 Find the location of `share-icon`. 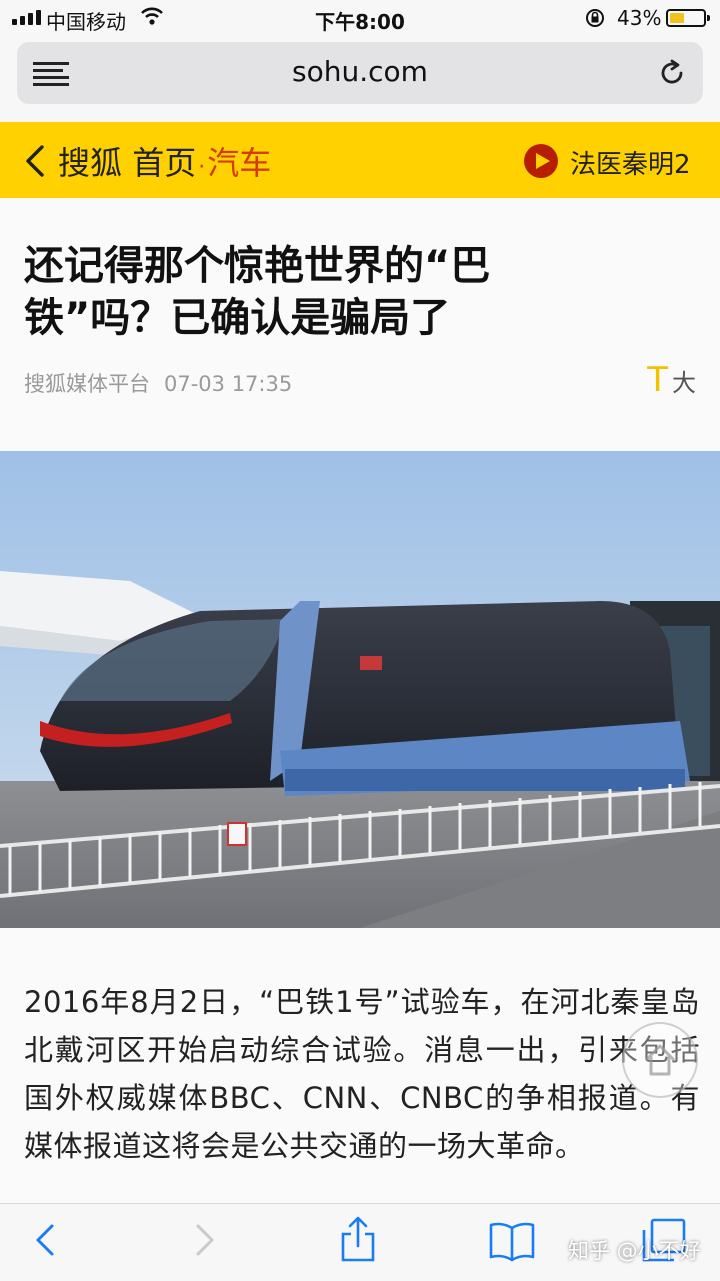

share-icon is located at coordinates (358, 1241).